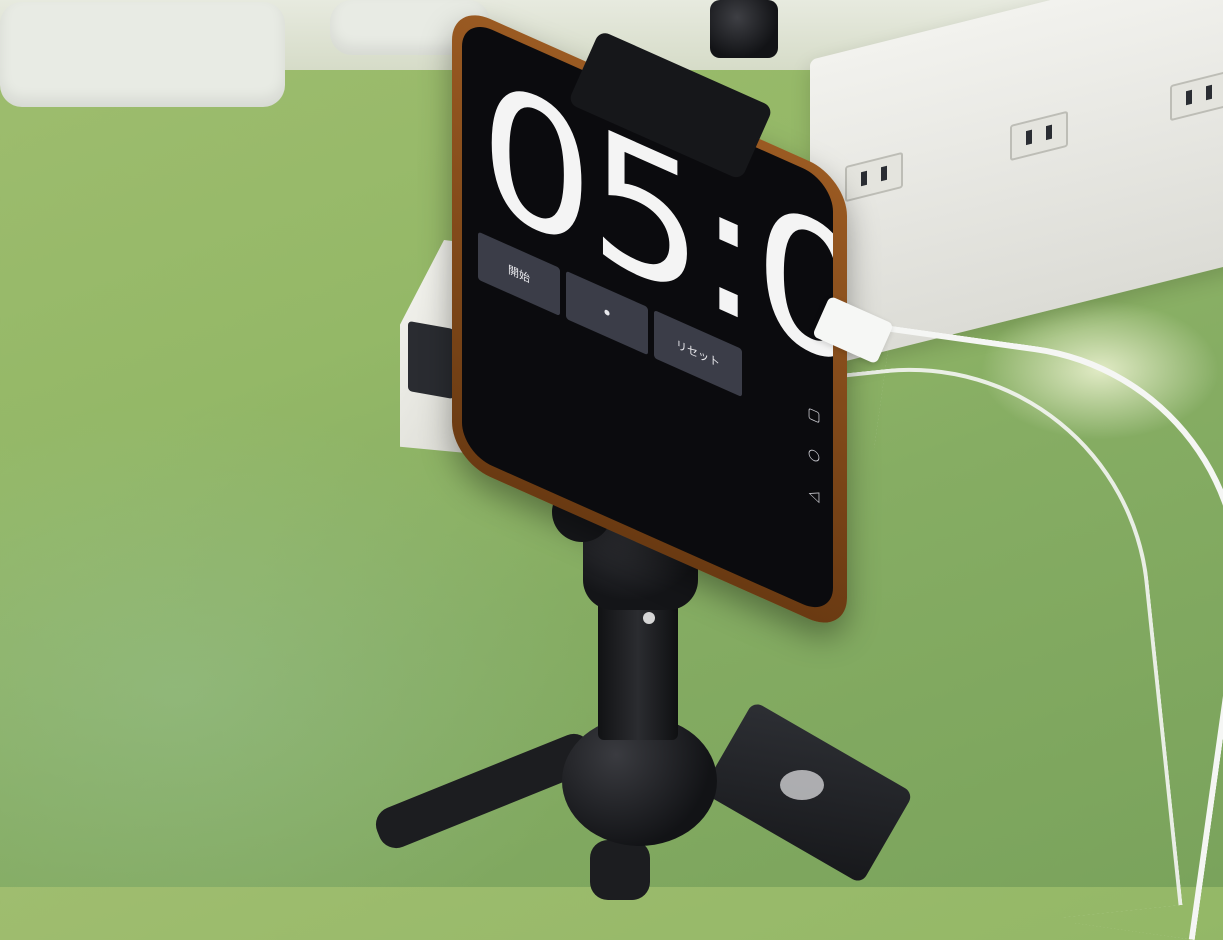 Image resolution: width=1223 pixels, height=940 pixels. Describe the element at coordinates (813, 415) in the screenshot. I see `square-icon: ▢` at that location.